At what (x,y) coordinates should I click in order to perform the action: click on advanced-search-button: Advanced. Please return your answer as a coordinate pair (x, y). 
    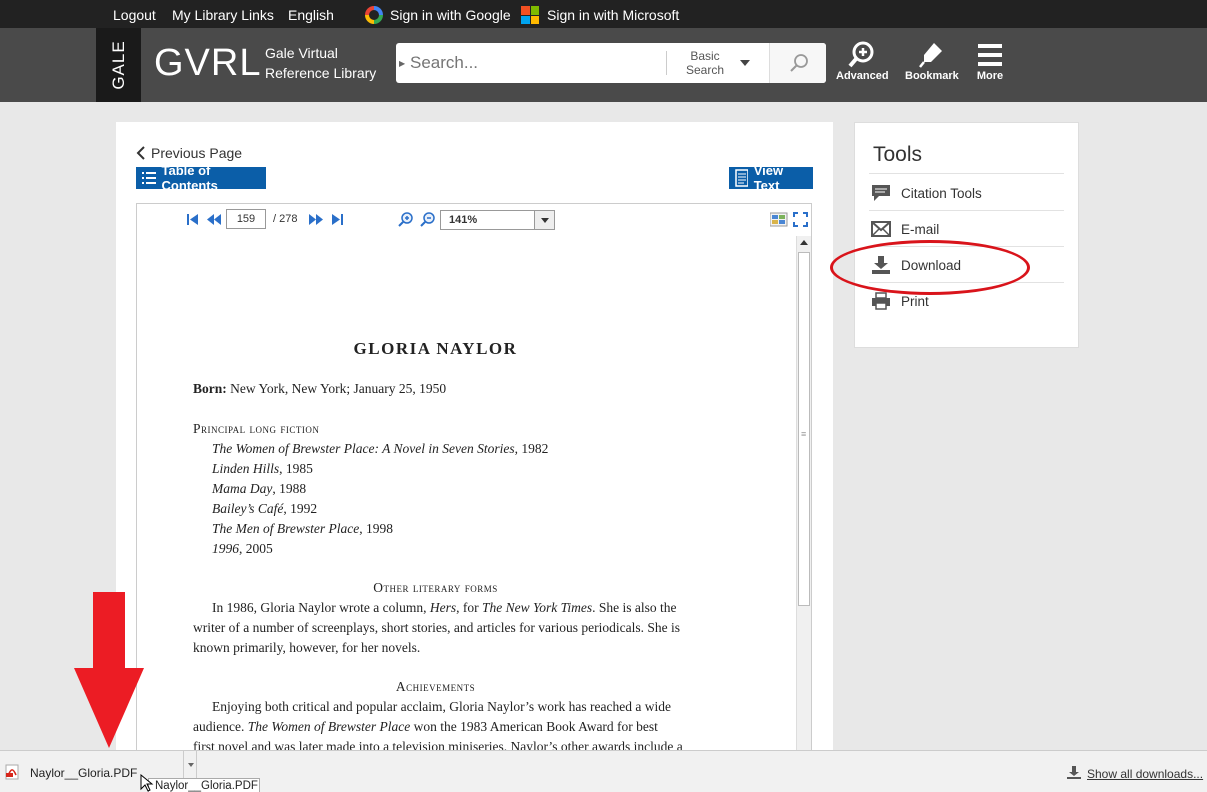
    Looking at the image, I should click on (862, 61).